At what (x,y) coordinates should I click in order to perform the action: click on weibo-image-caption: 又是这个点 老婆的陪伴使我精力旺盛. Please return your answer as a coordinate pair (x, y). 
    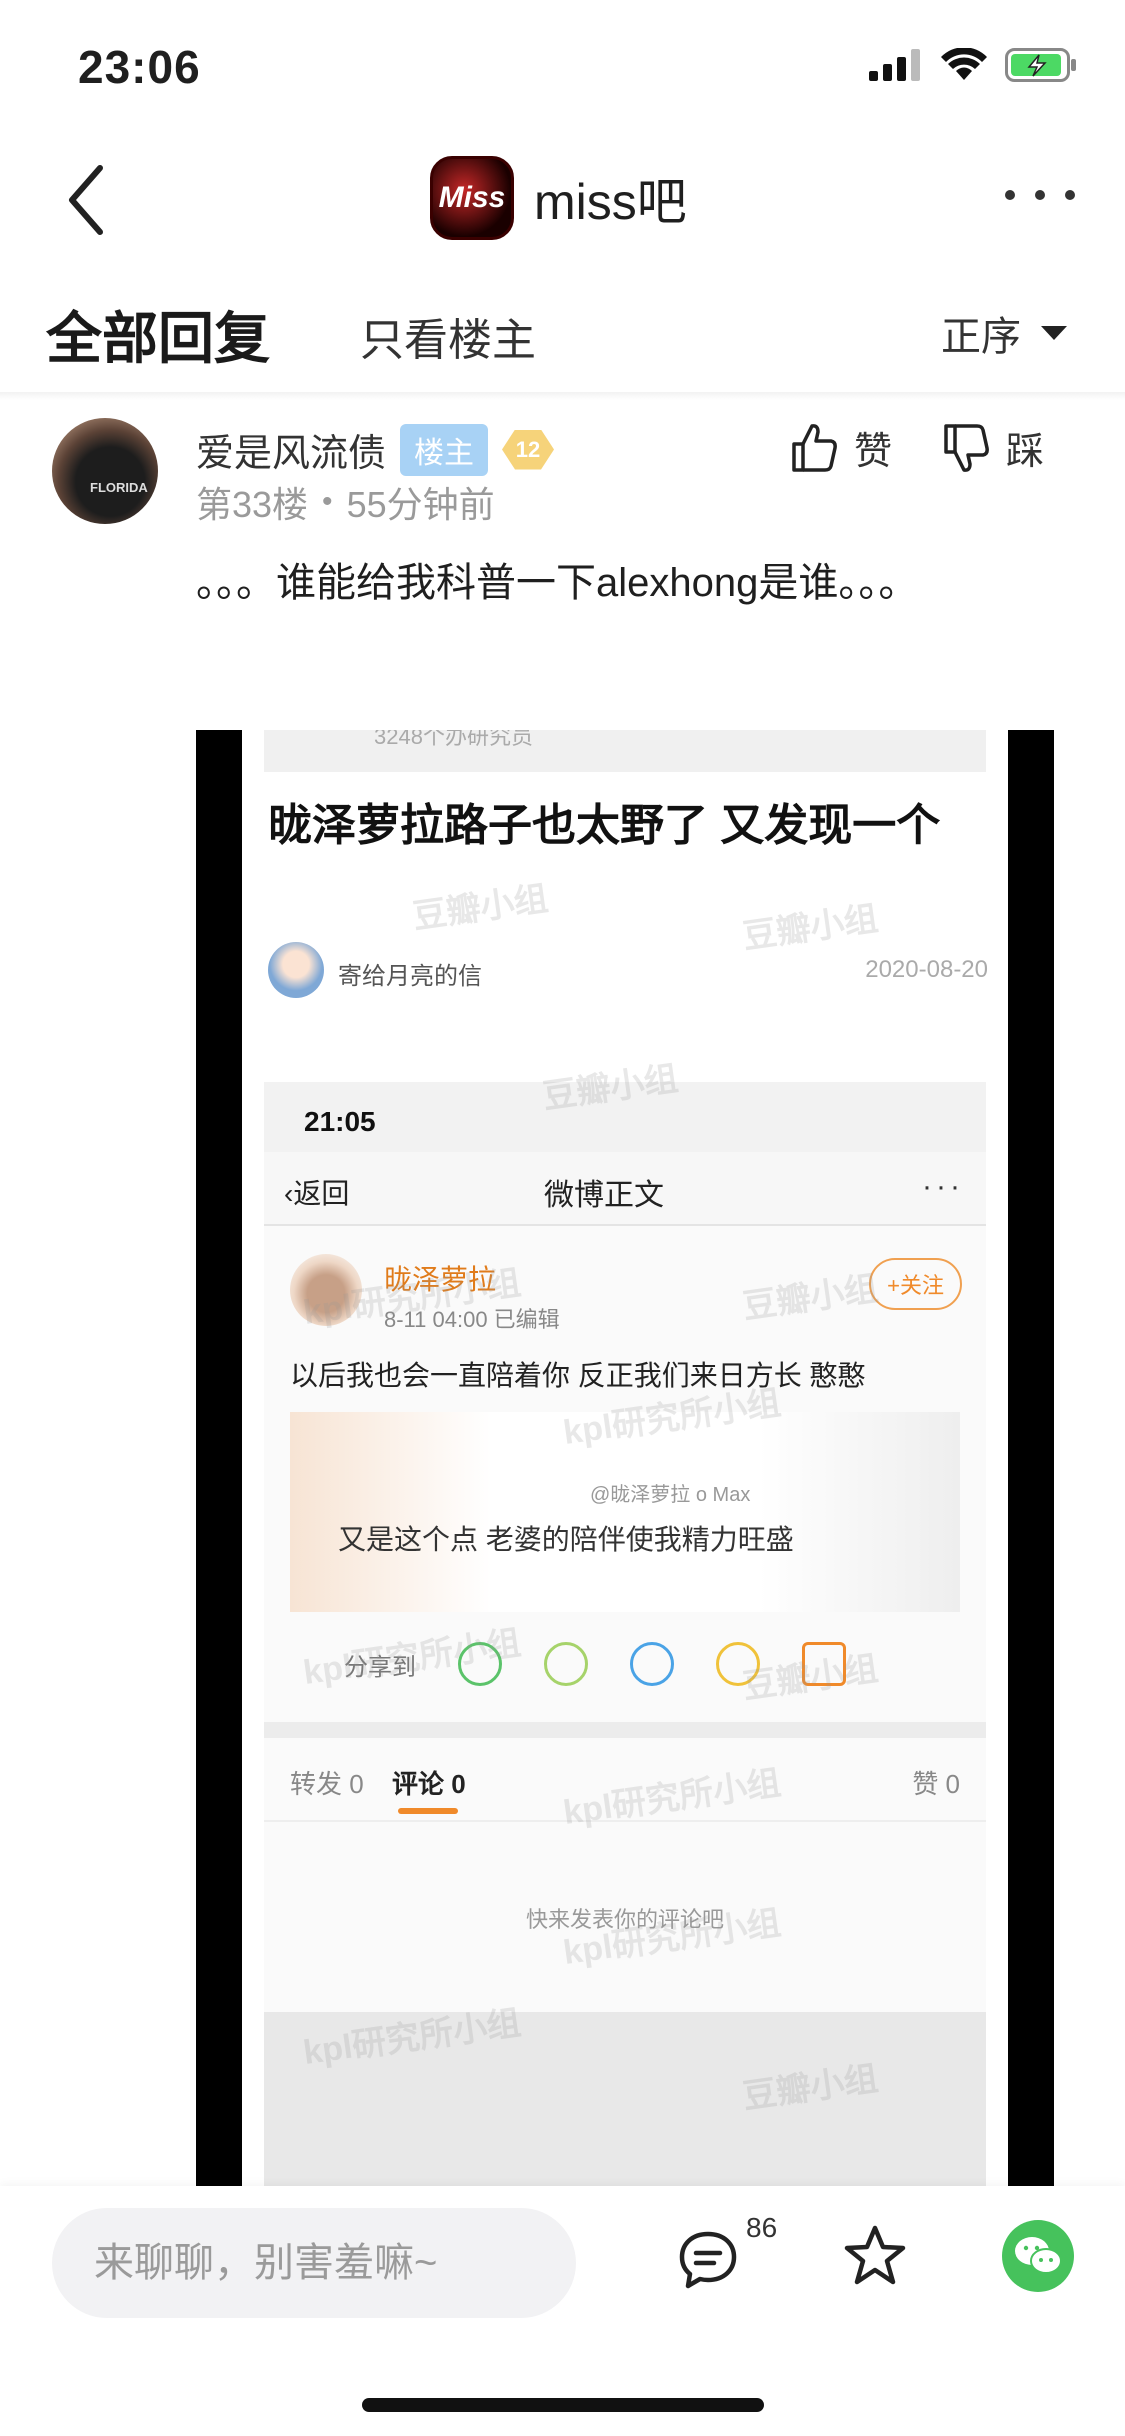
    Looking at the image, I should click on (566, 1539).